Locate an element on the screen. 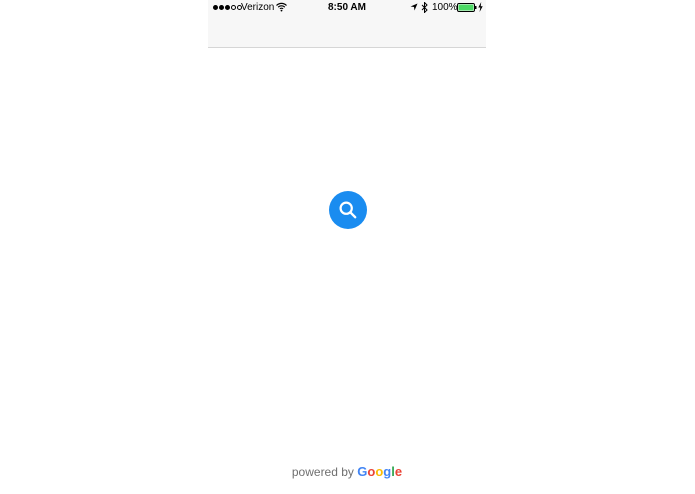 The image size is (695, 494). location-icon is located at coordinates (414, 7).